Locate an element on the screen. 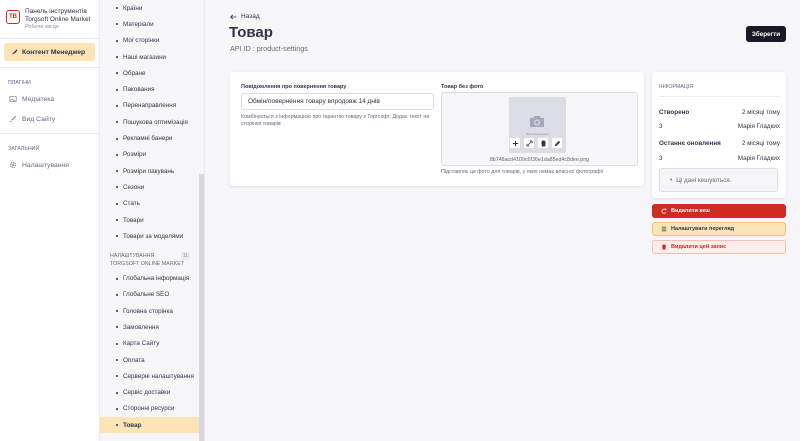 This screenshot has height=441, width=800. subnav-item-label: Пошукова оптимізація is located at coordinates (155, 122).